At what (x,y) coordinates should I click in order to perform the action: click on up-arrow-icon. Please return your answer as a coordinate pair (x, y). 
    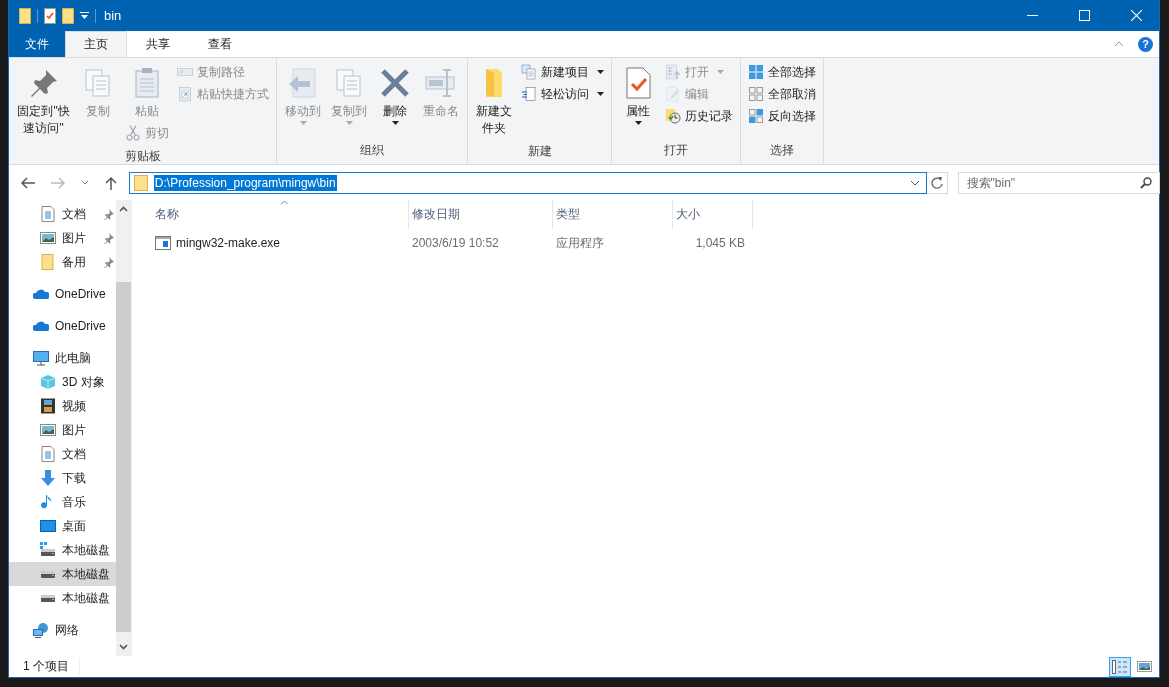
    Looking at the image, I should click on (110, 182).